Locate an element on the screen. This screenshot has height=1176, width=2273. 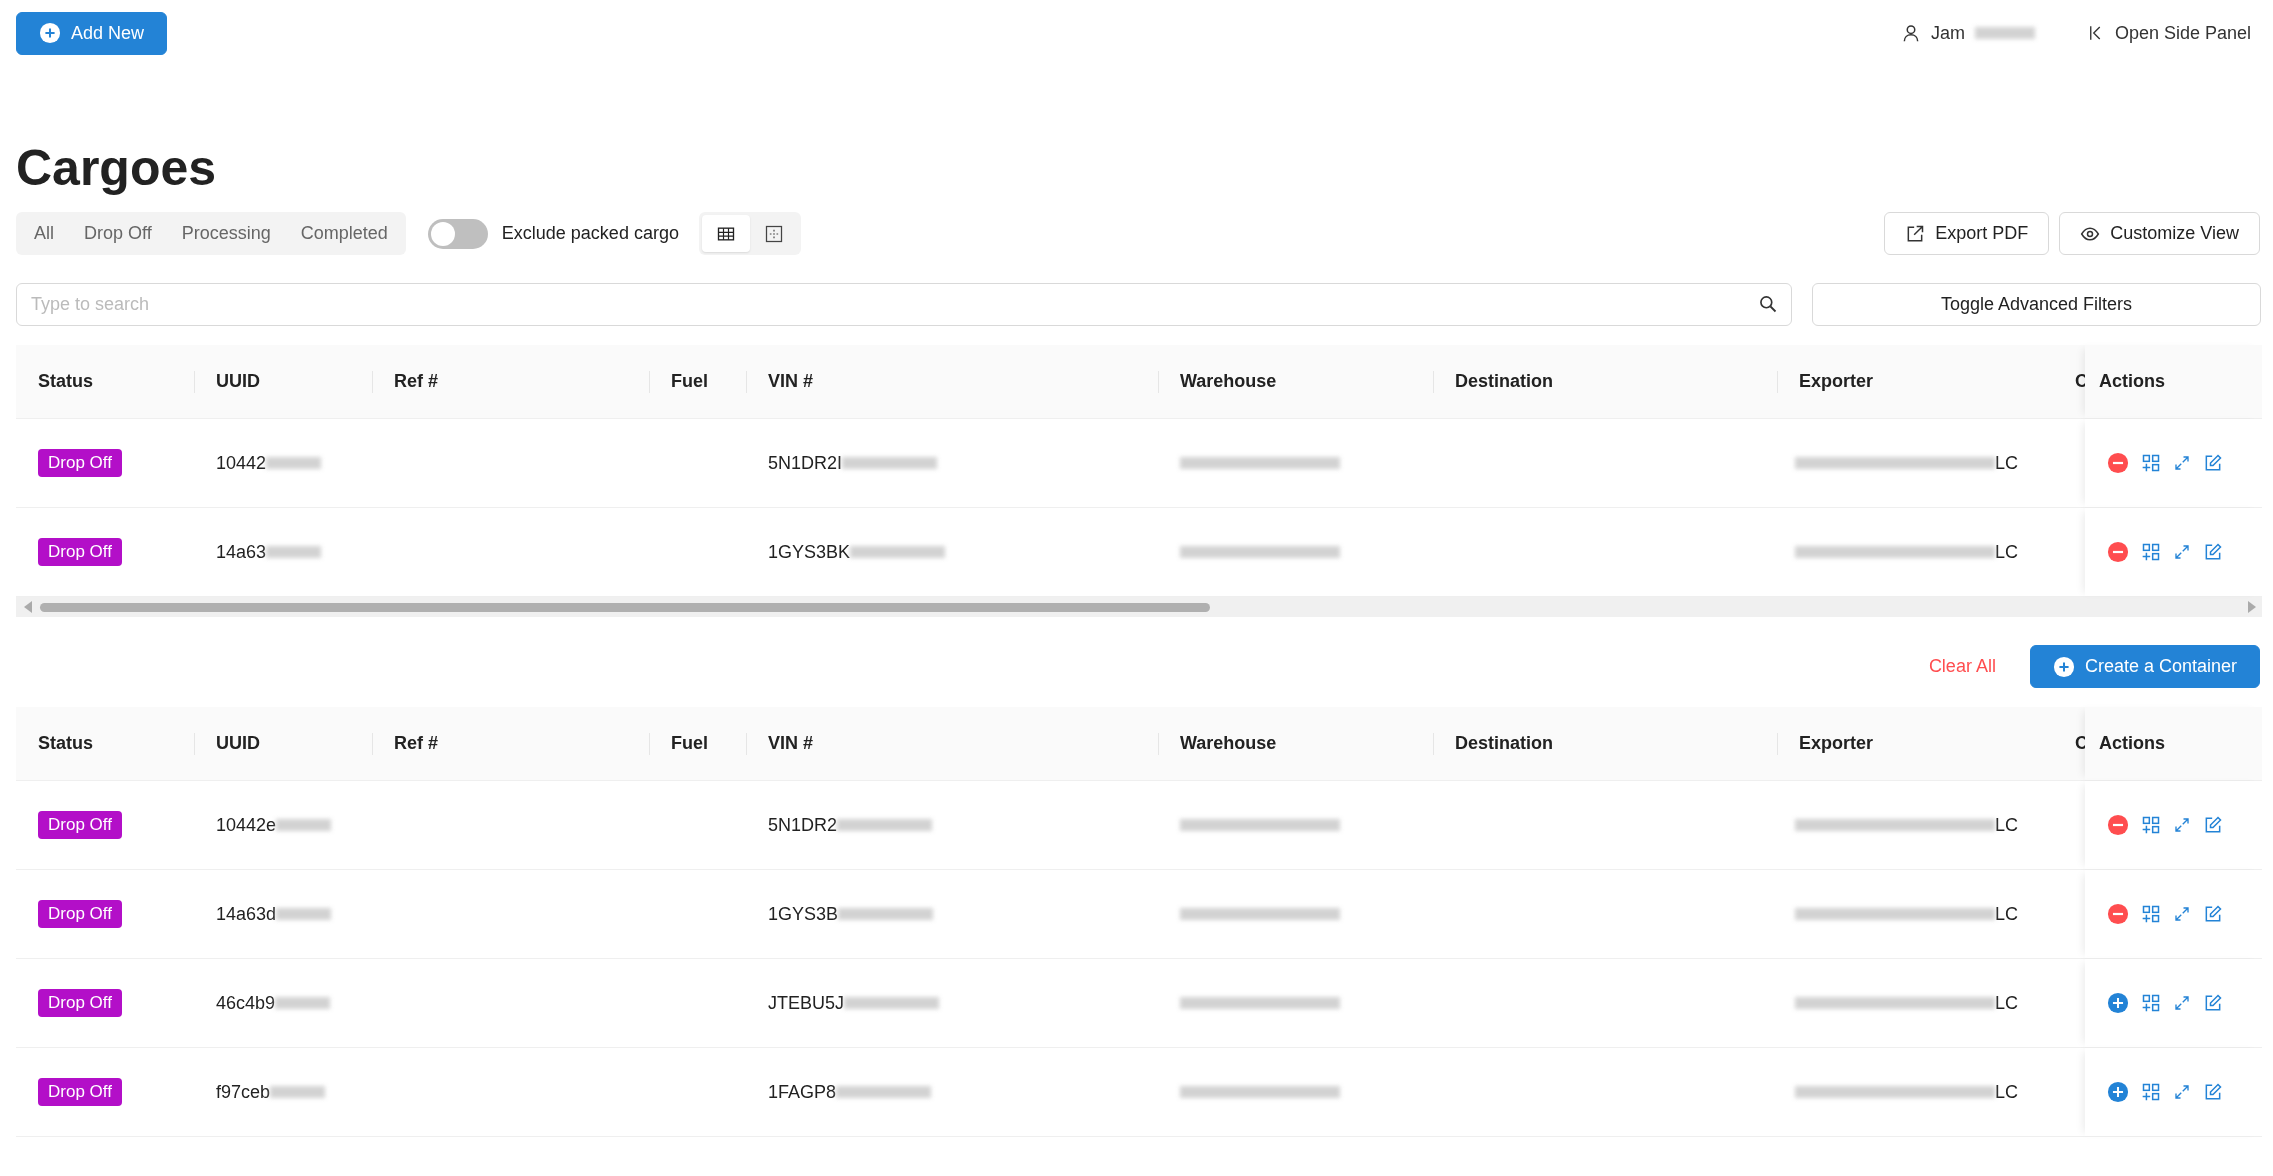
customize-view-button: Customize View is located at coordinates (2159, 233).